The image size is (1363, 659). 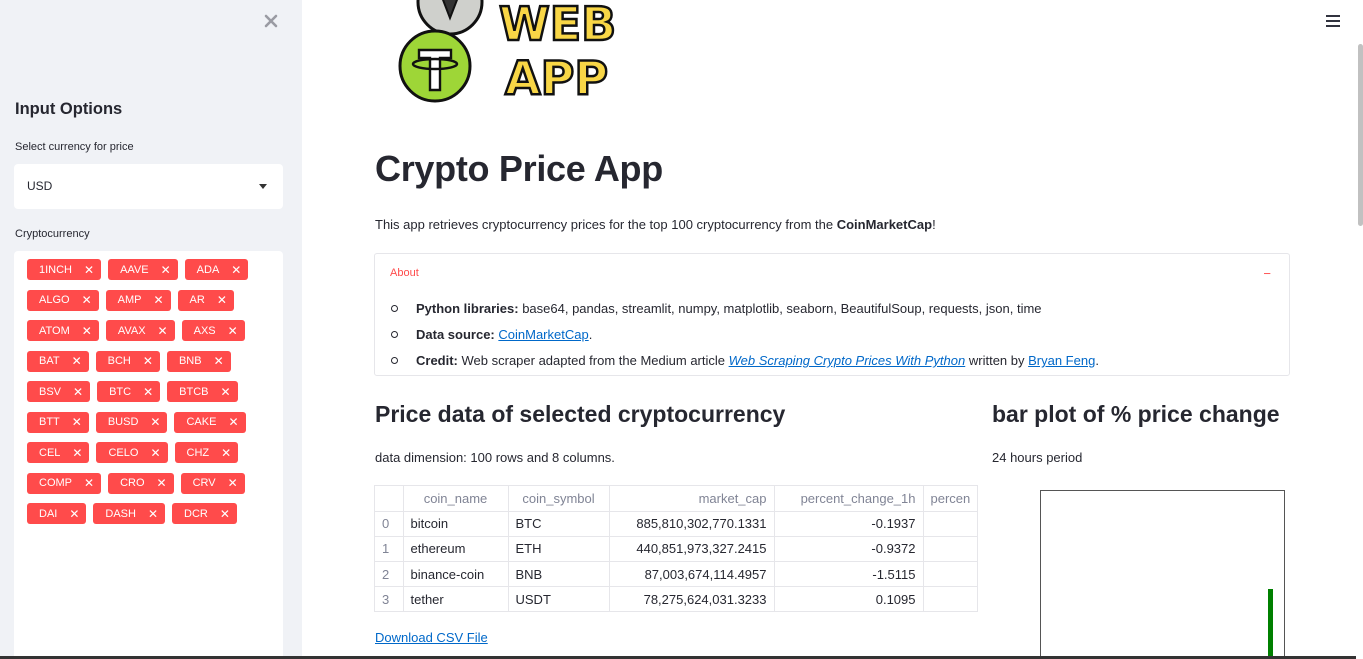 I want to click on crypto-tag: AXS ✕, so click(x=213, y=330).